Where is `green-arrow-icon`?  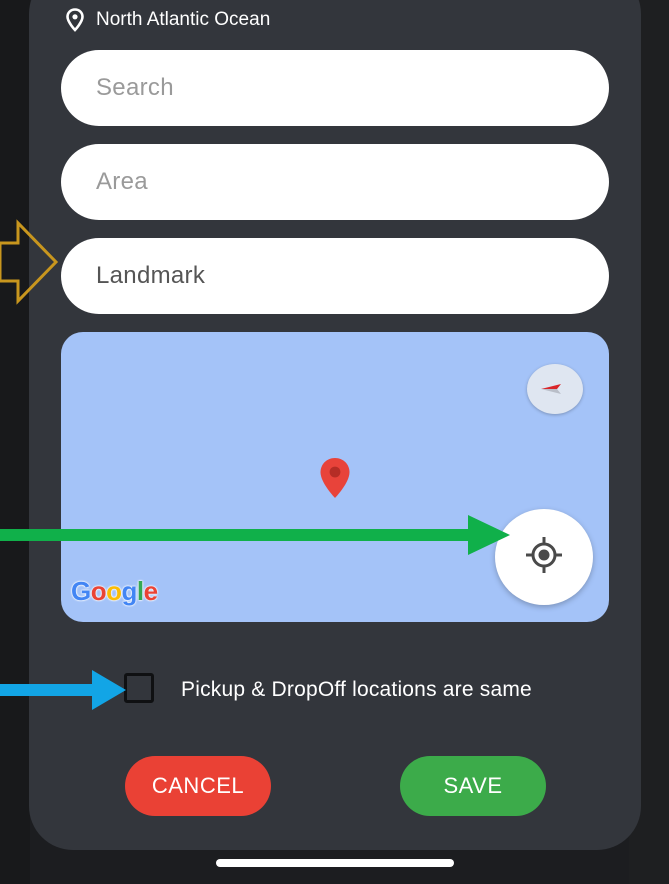
green-arrow-icon is located at coordinates (255, 535).